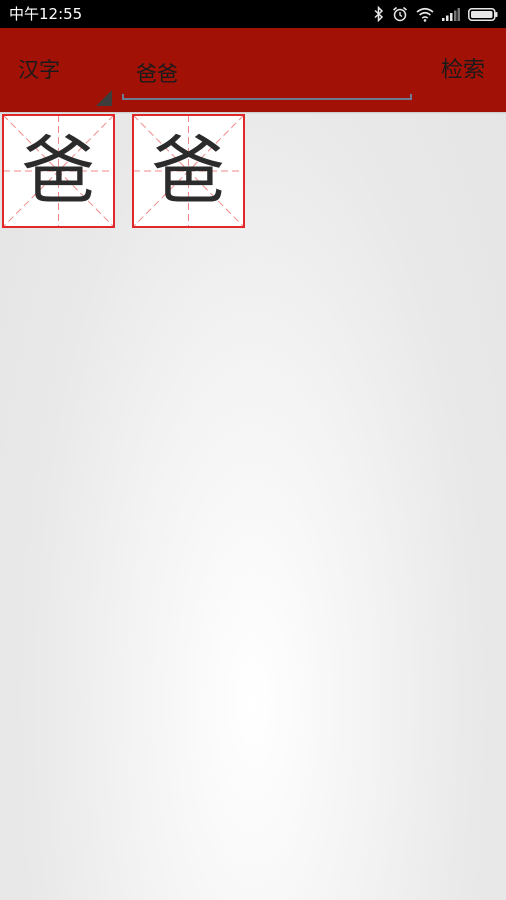  I want to click on search-mode-label: 汉字, so click(39, 70).